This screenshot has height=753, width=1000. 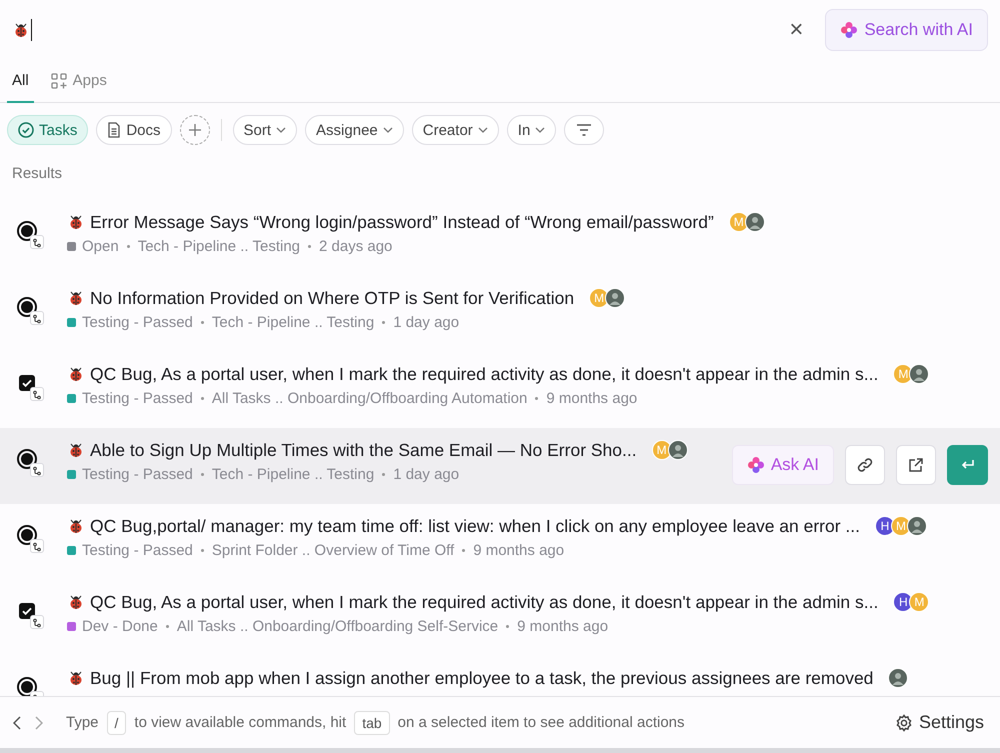 What do you see at coordinates (332, 298) in the screenshot?
I see `task-title: No Information Provided on Where OTP is Sent for Verification` at bounding box center [332, 298].